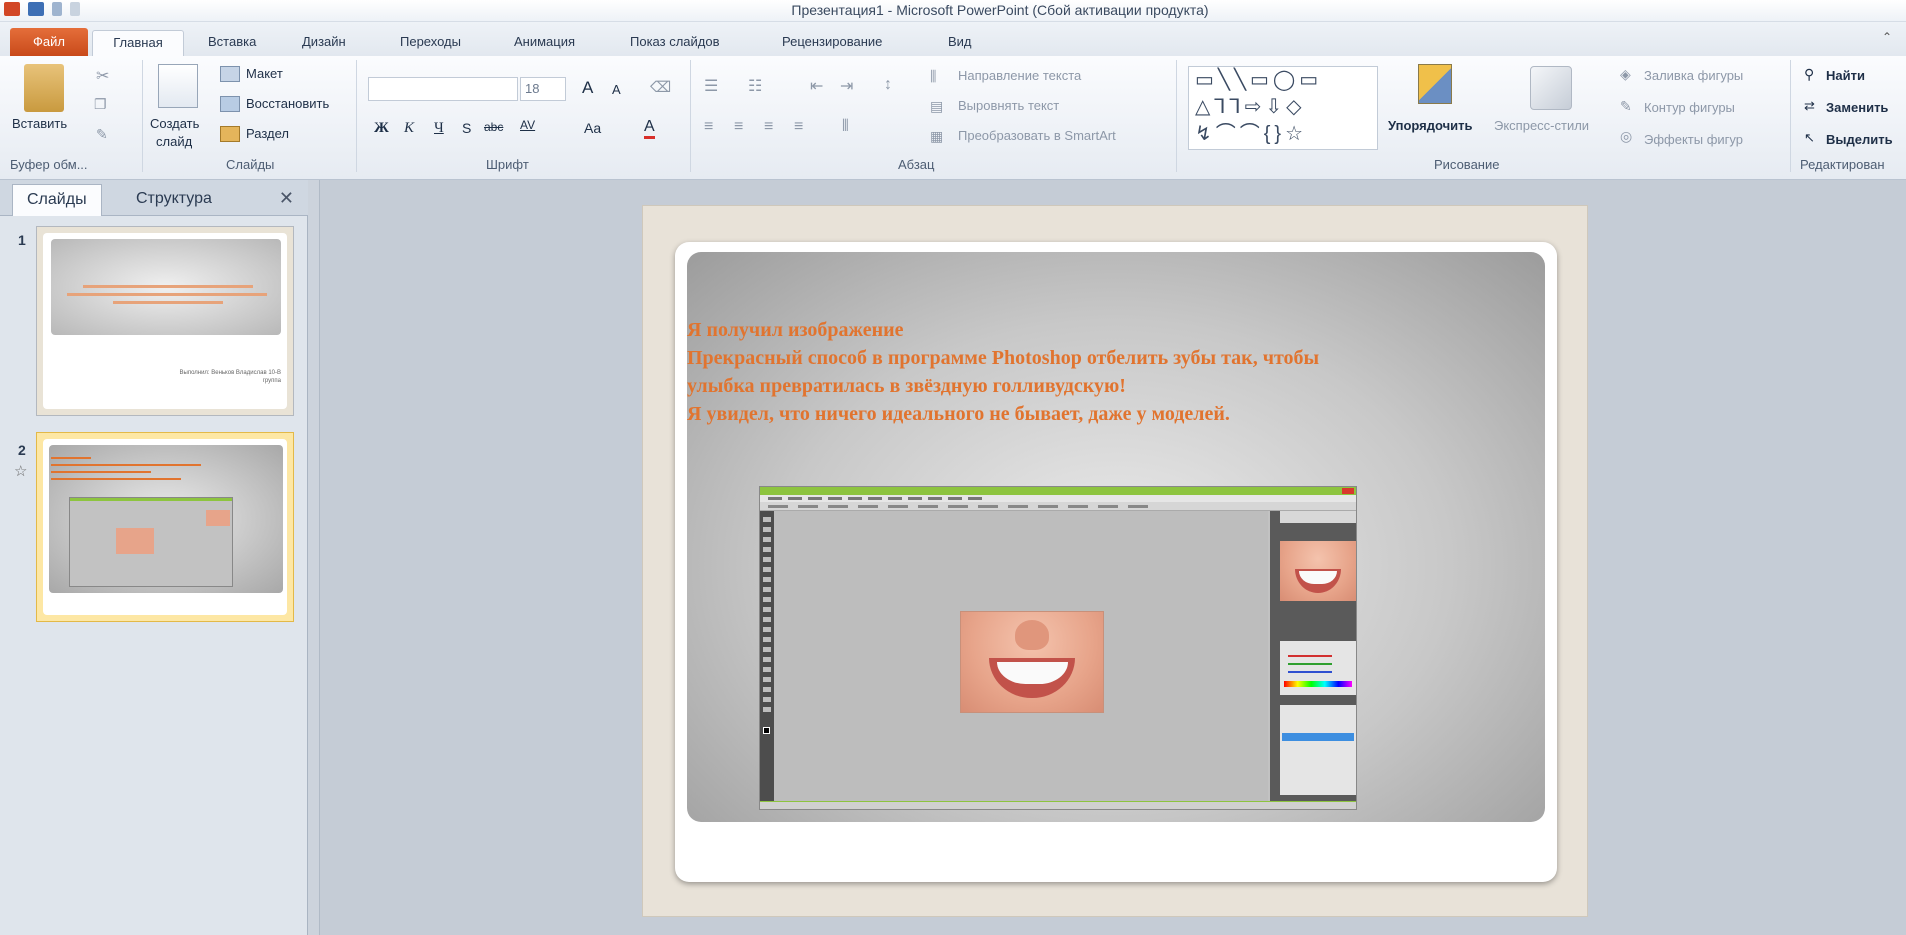 This screenshot has height=935, width=1906. Describe the element at coordinates (616, 89) in the screenshot. I see `shrink-font-icon: A` at that location.